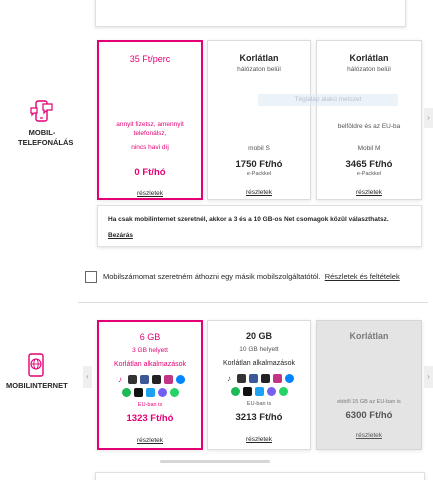  What do you see at coordinates (37, 385) in the screenshot?
I see `category-label: MOBILINTERNET` at bounding box center [37, 385].